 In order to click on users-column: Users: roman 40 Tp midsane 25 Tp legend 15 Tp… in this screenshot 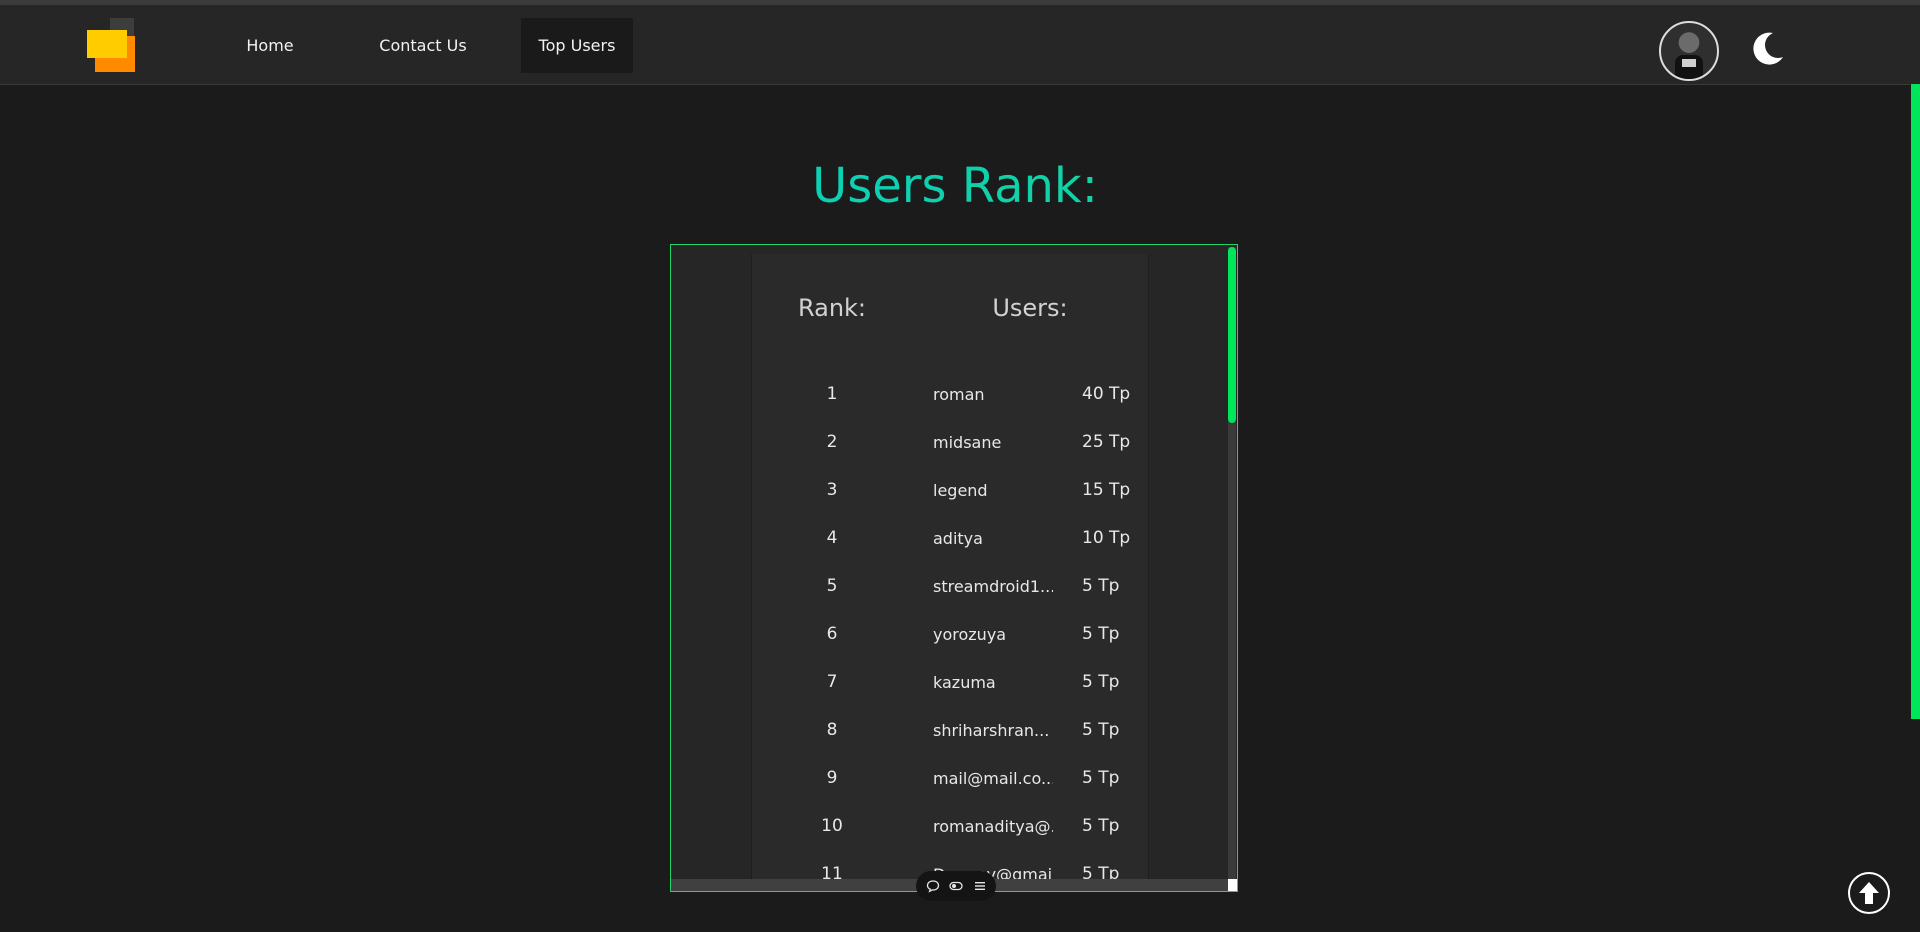, I will do `click(1030, 569)`.